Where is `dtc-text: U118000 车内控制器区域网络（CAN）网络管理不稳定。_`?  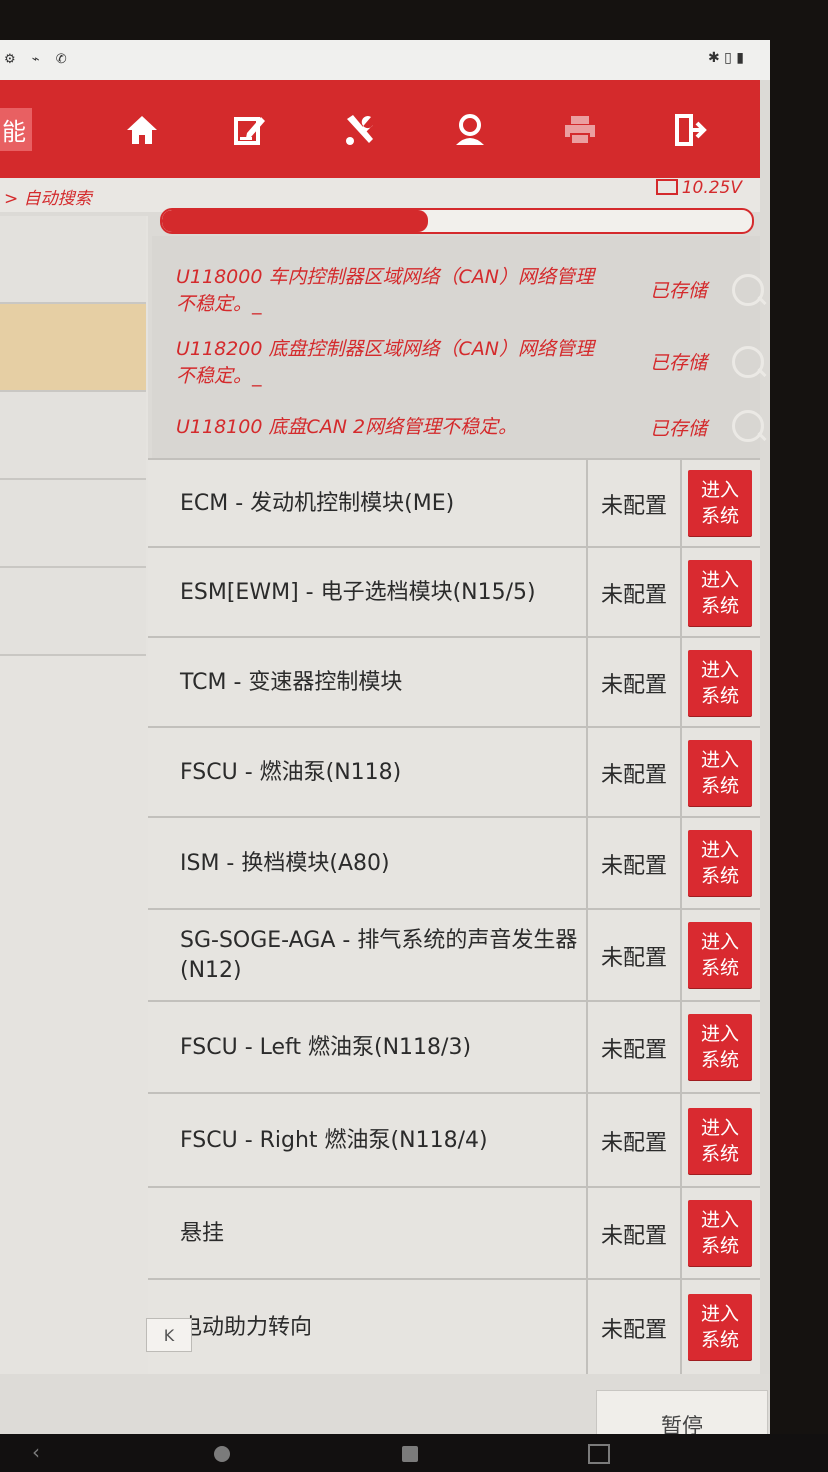
dtc-text: U118000 车内控制器区域网络（CAN）网络管理不稳定。_ is located at coordinates (385, 290).